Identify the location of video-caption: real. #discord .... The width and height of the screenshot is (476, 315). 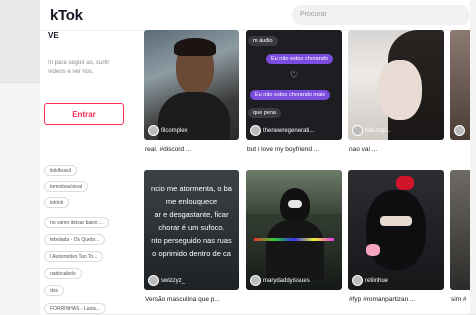
(192, 149).